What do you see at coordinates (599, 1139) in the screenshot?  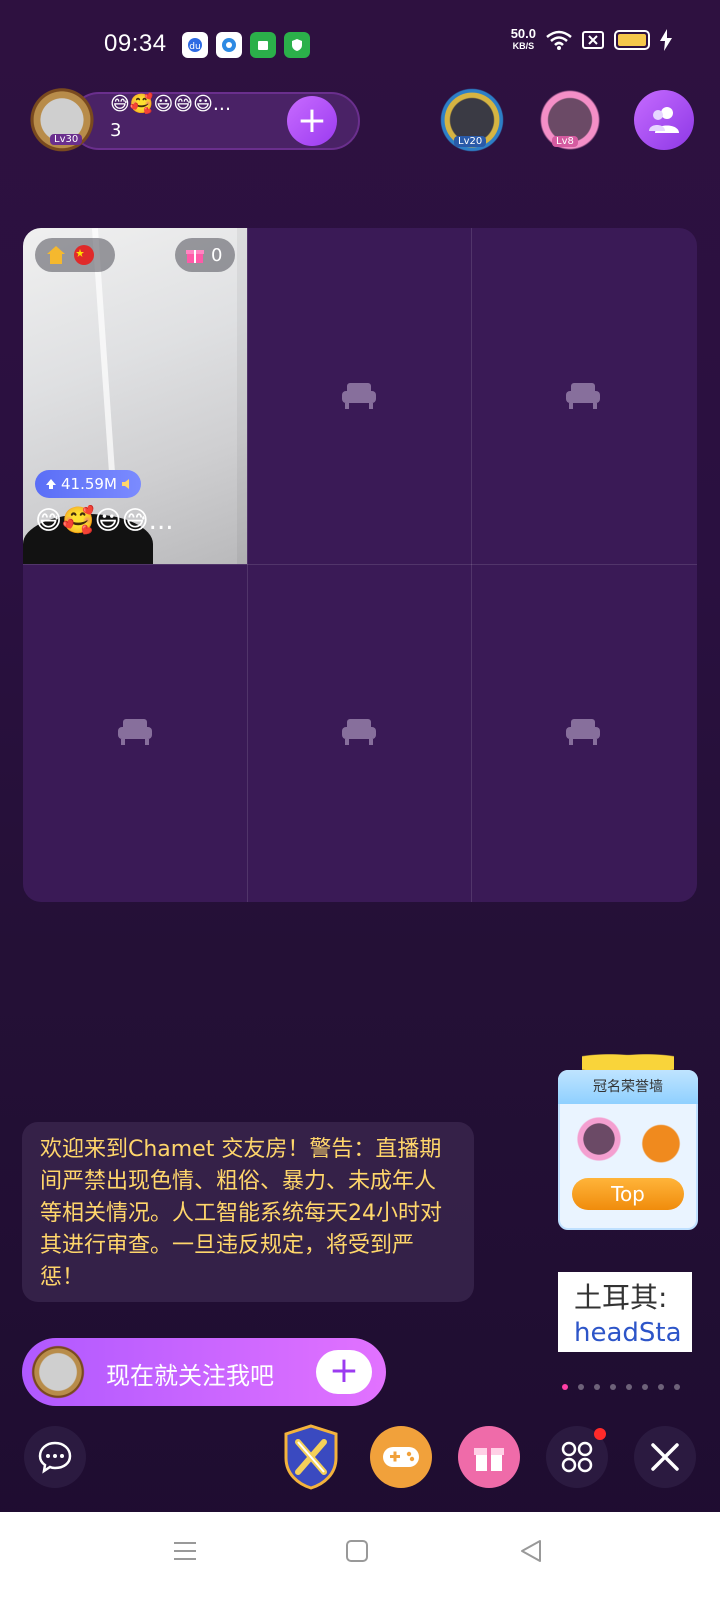 I see `honor-avatar` at bounding box center [599, 1139].